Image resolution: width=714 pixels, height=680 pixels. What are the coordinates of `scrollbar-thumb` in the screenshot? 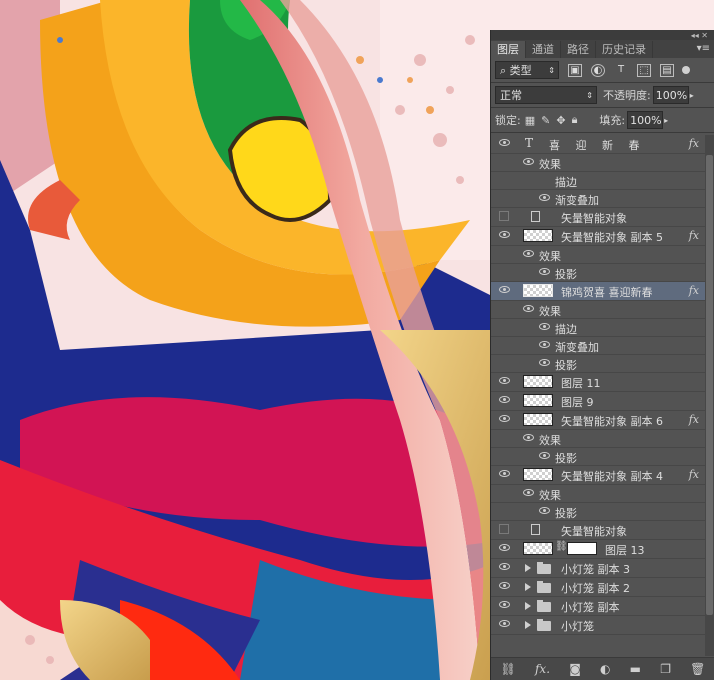 It's located at (709, 385).